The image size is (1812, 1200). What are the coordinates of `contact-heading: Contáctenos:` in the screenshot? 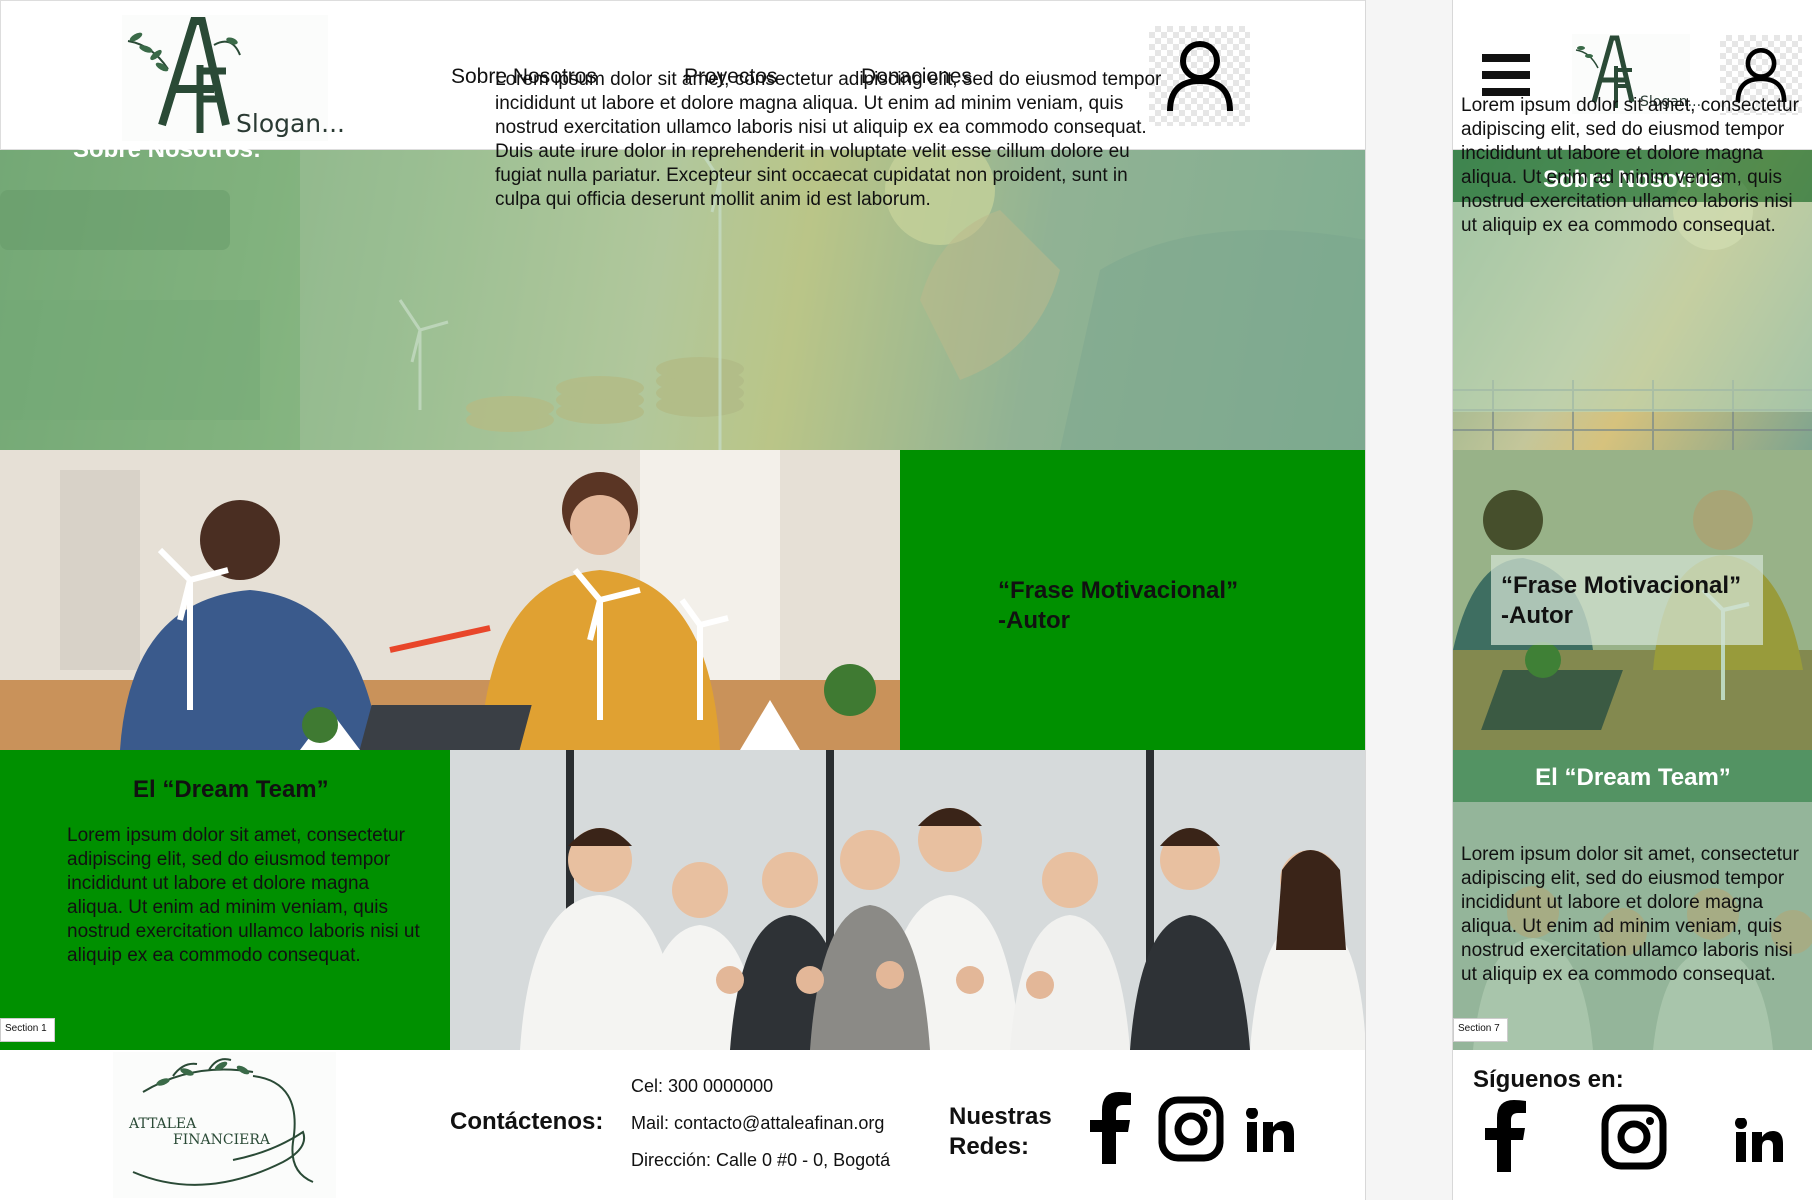 It's located at (527, 1121).